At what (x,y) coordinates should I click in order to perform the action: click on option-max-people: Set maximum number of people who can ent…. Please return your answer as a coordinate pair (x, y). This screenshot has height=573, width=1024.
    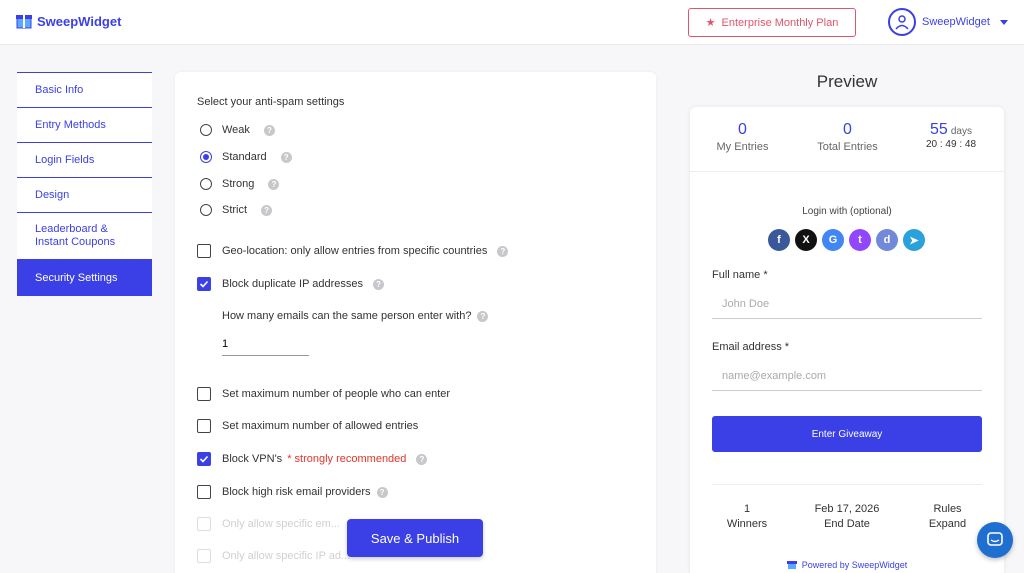
    Looking at the image, I should click on (323, 394).